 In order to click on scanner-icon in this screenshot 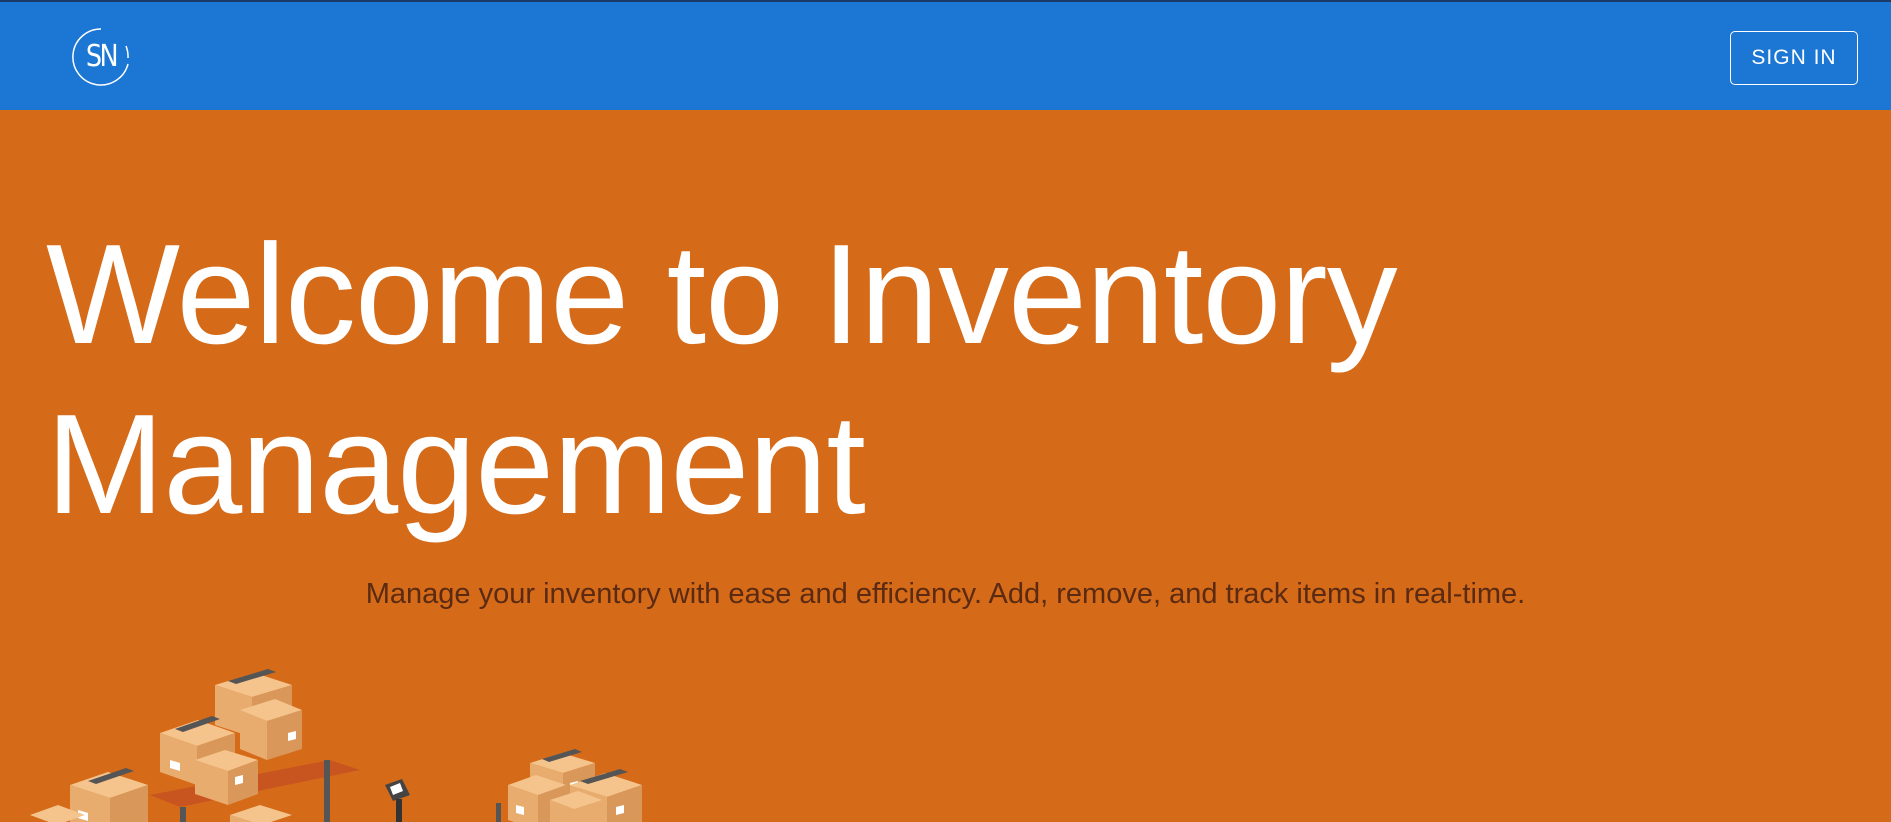, I will do `click(397, 800)`.